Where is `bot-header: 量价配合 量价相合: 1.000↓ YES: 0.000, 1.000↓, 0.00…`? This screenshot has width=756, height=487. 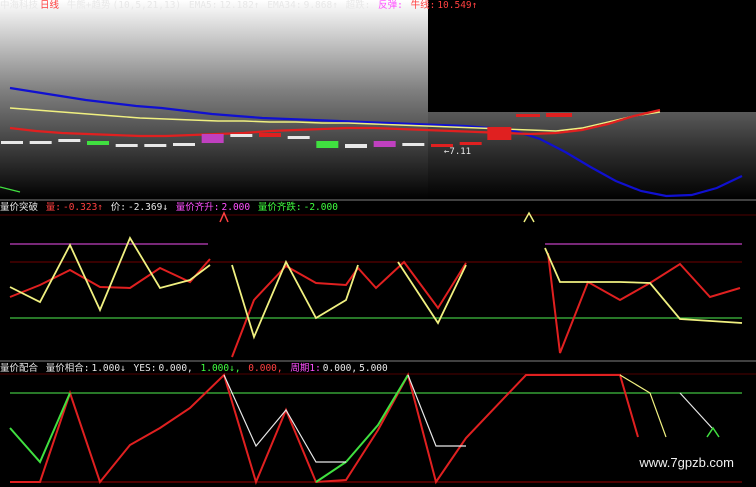 bot-header: 量价配合 量价相合: 1.000↓ YES: 0.000, 1.000↓, 0.00… is located at coordinates (195, 369).